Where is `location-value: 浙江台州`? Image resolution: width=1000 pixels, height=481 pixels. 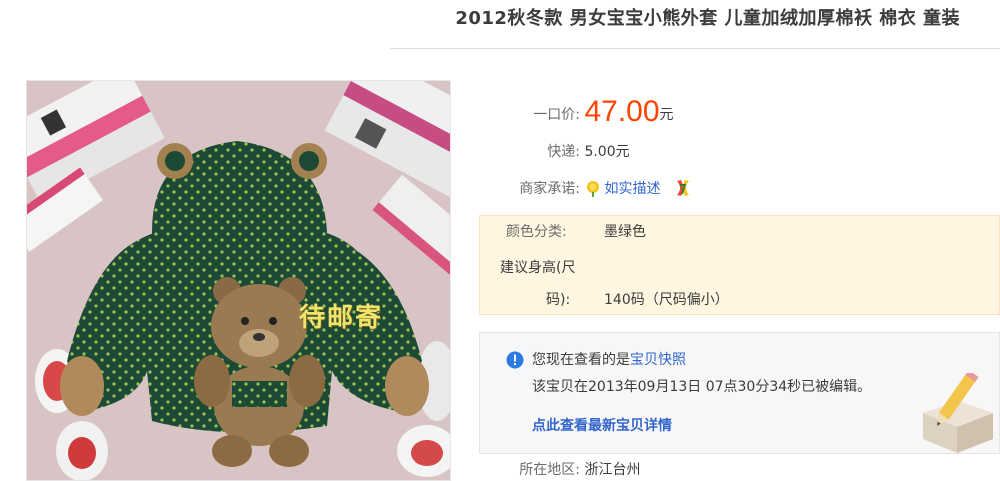
location-value: 浙江台州 is located at coordinates (612, 470).